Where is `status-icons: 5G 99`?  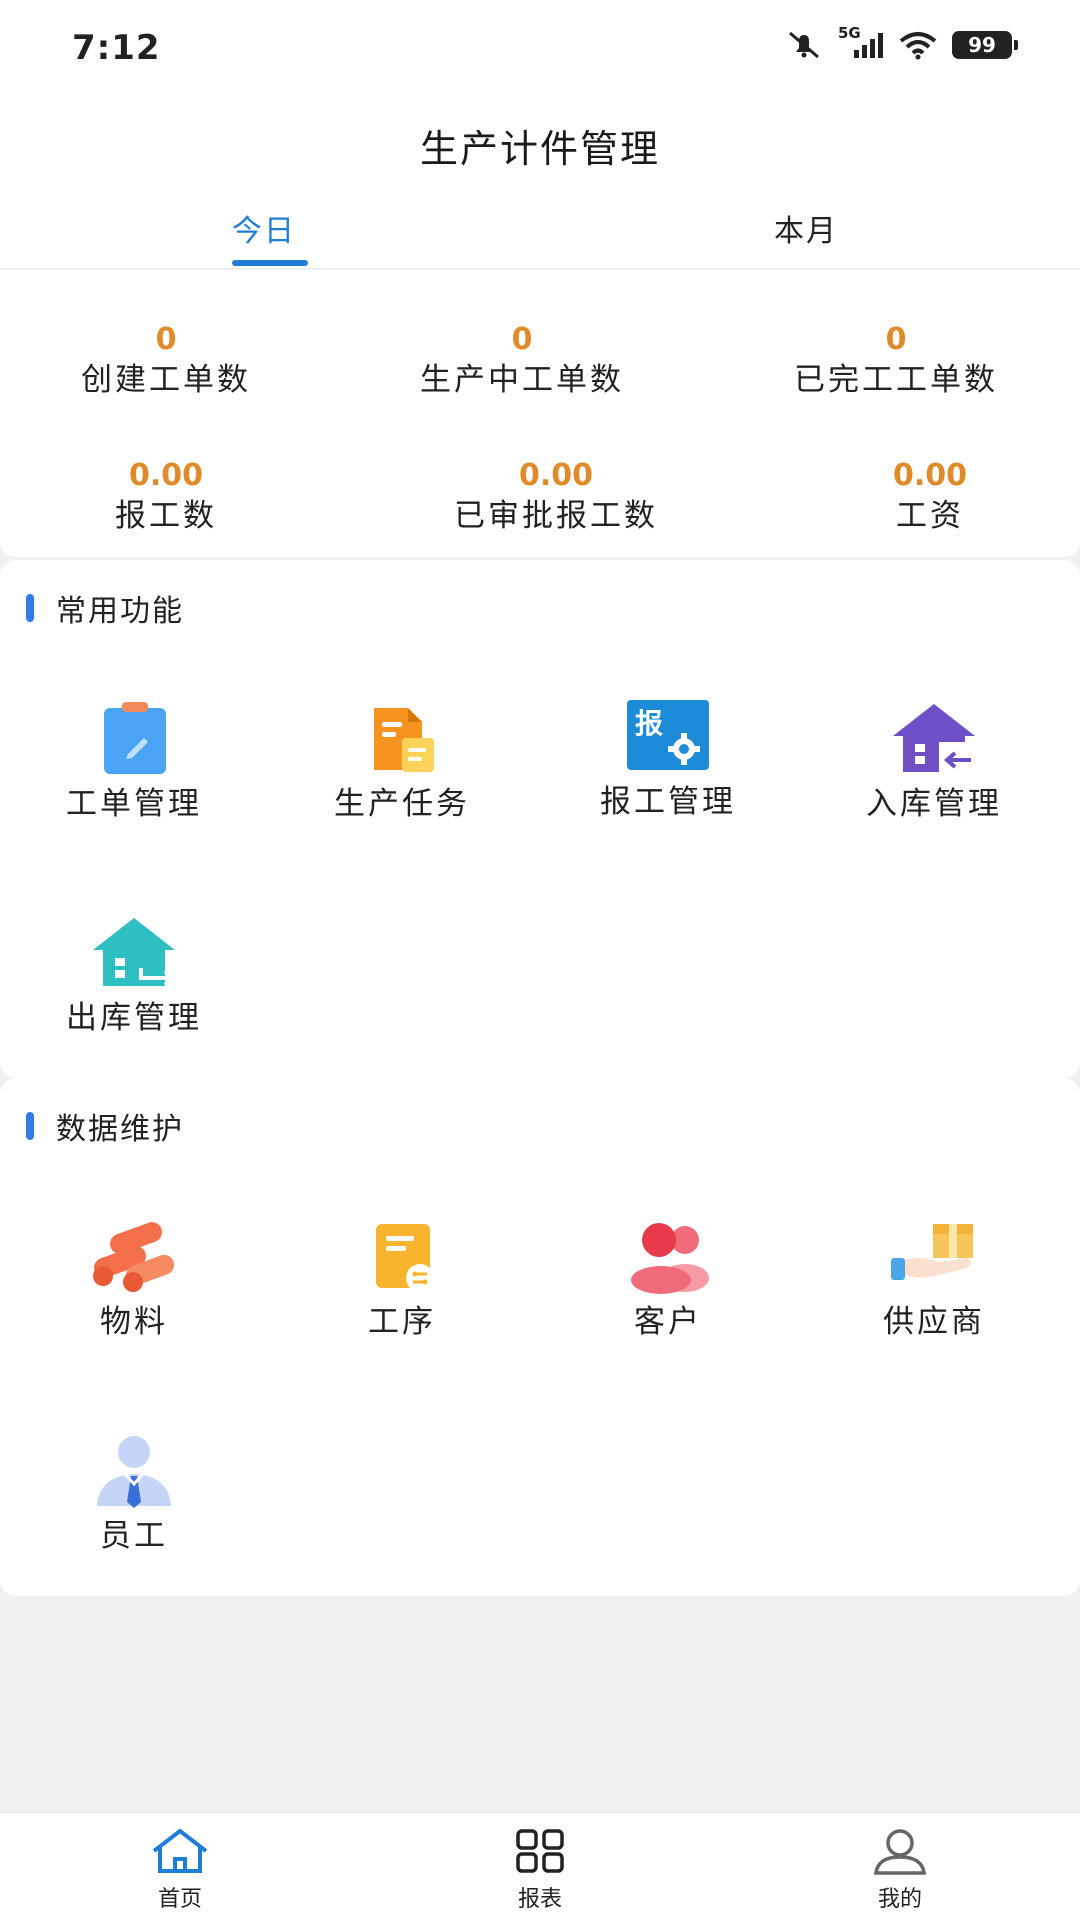 status-icons: 5G 99 is located at coordinates (901, 42).